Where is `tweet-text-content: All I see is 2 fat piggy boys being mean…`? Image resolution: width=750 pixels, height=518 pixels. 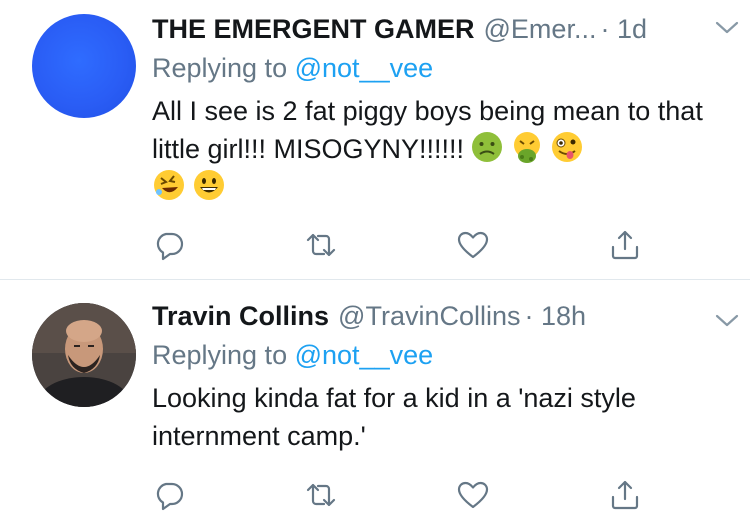
tweet-text-content: All I see is 2 fat piggy boys being mean… is located at coordinates (427, 130).